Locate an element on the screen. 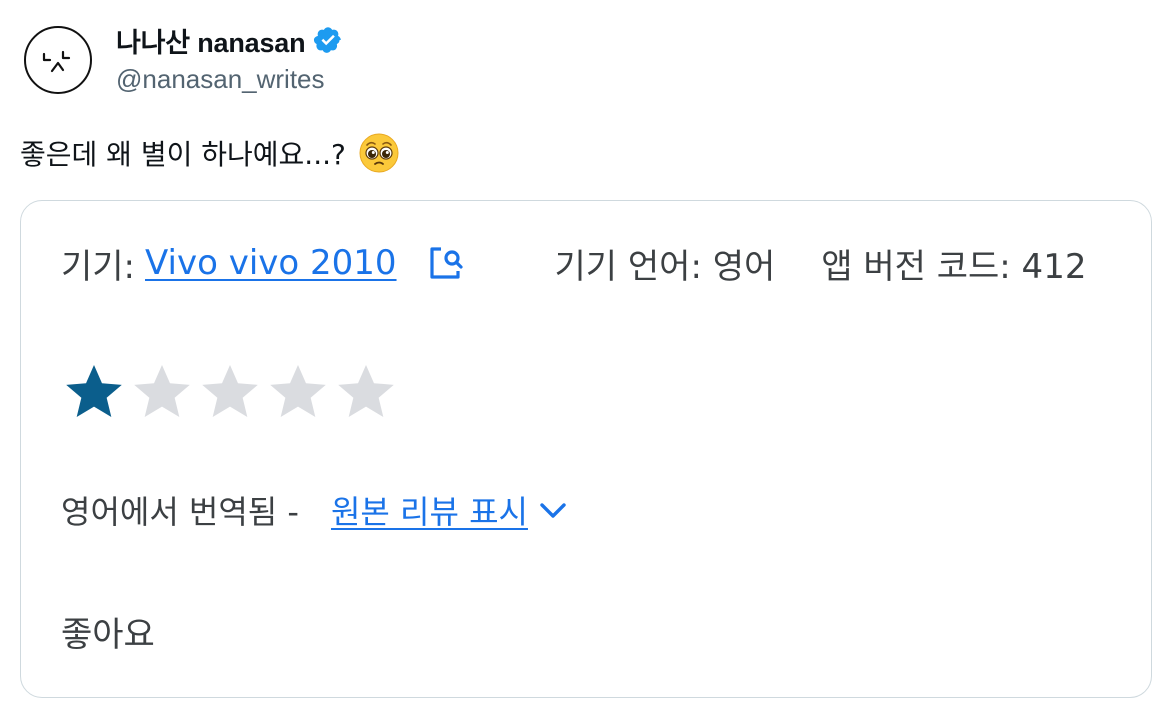 This screenshot has height=720, width=1174. display-name-row: 나나산 nanasan is located at coordinates (229, 40).